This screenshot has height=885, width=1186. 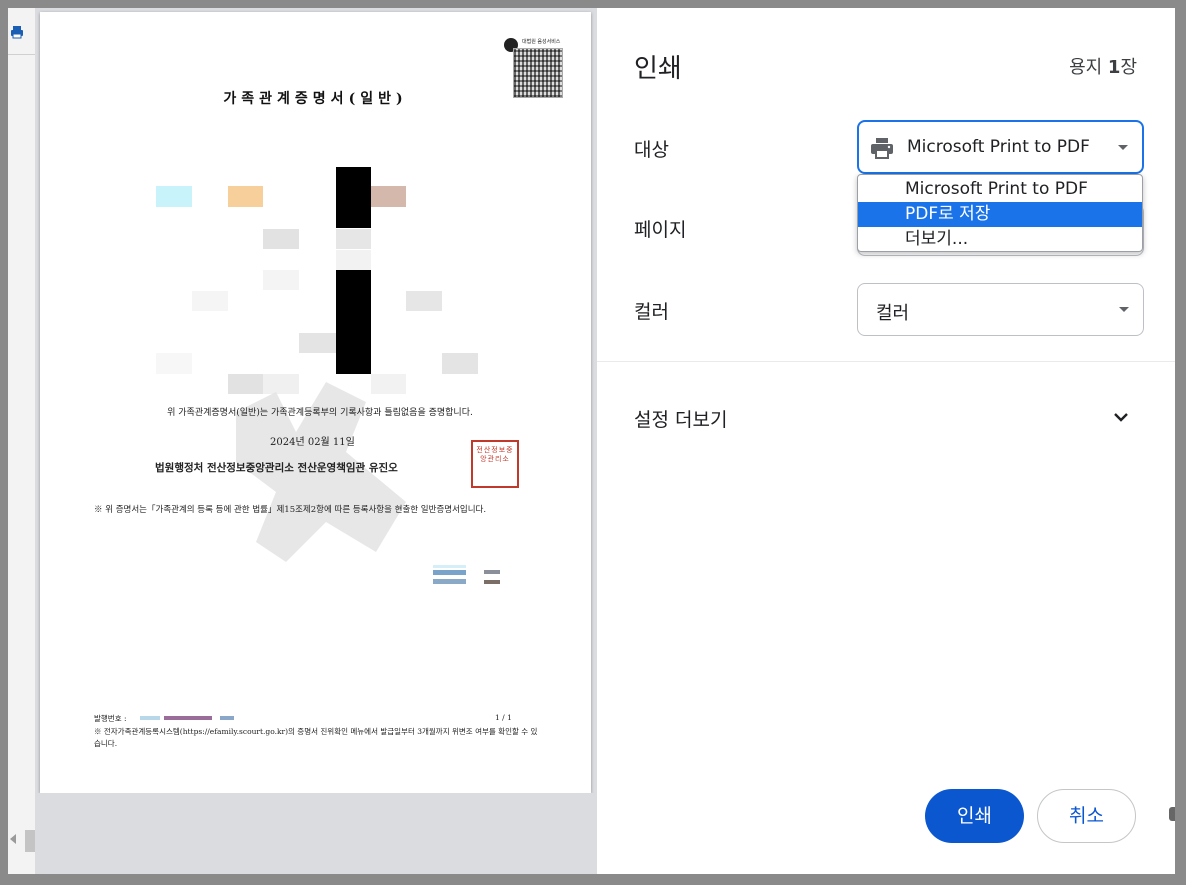 I want to click on pages-label: 페이지, so click(x=660, y=230).